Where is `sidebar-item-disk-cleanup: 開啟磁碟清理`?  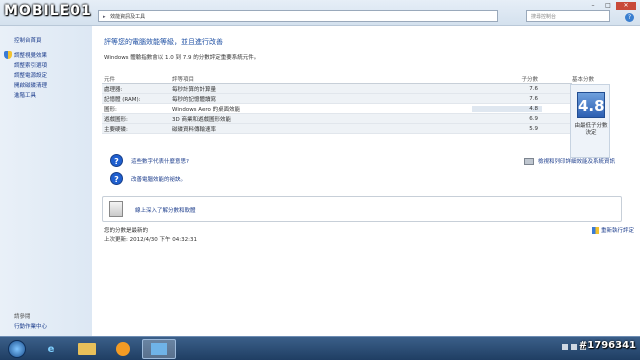 sidebar-item-disk-cleanup: 開啟磁碟清理 is located at coordinates (25, 85).